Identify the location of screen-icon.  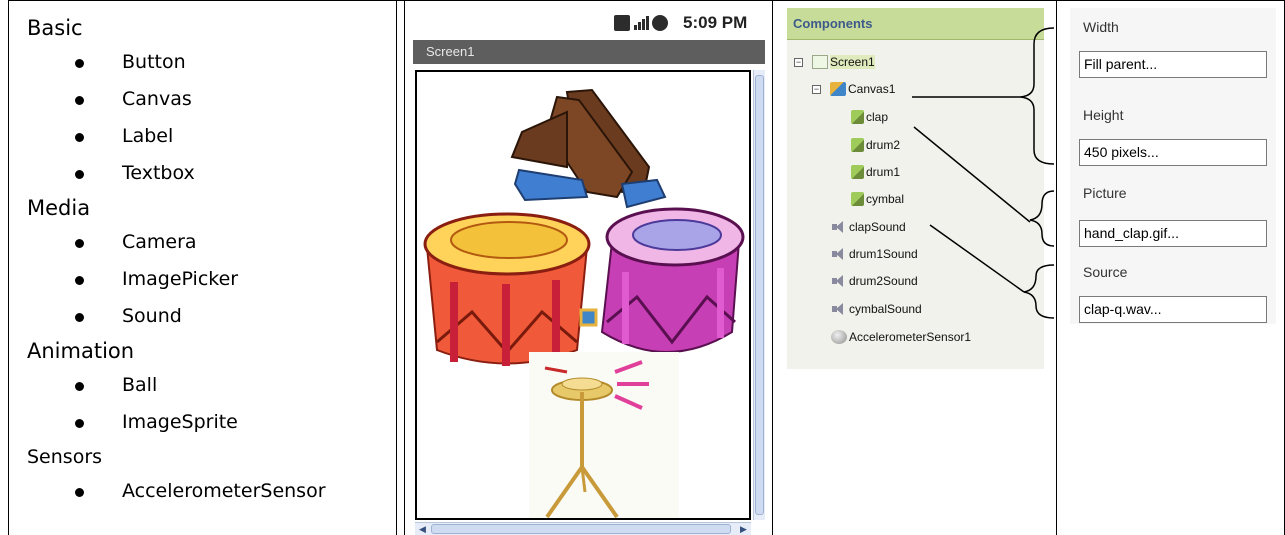
(820, 62).